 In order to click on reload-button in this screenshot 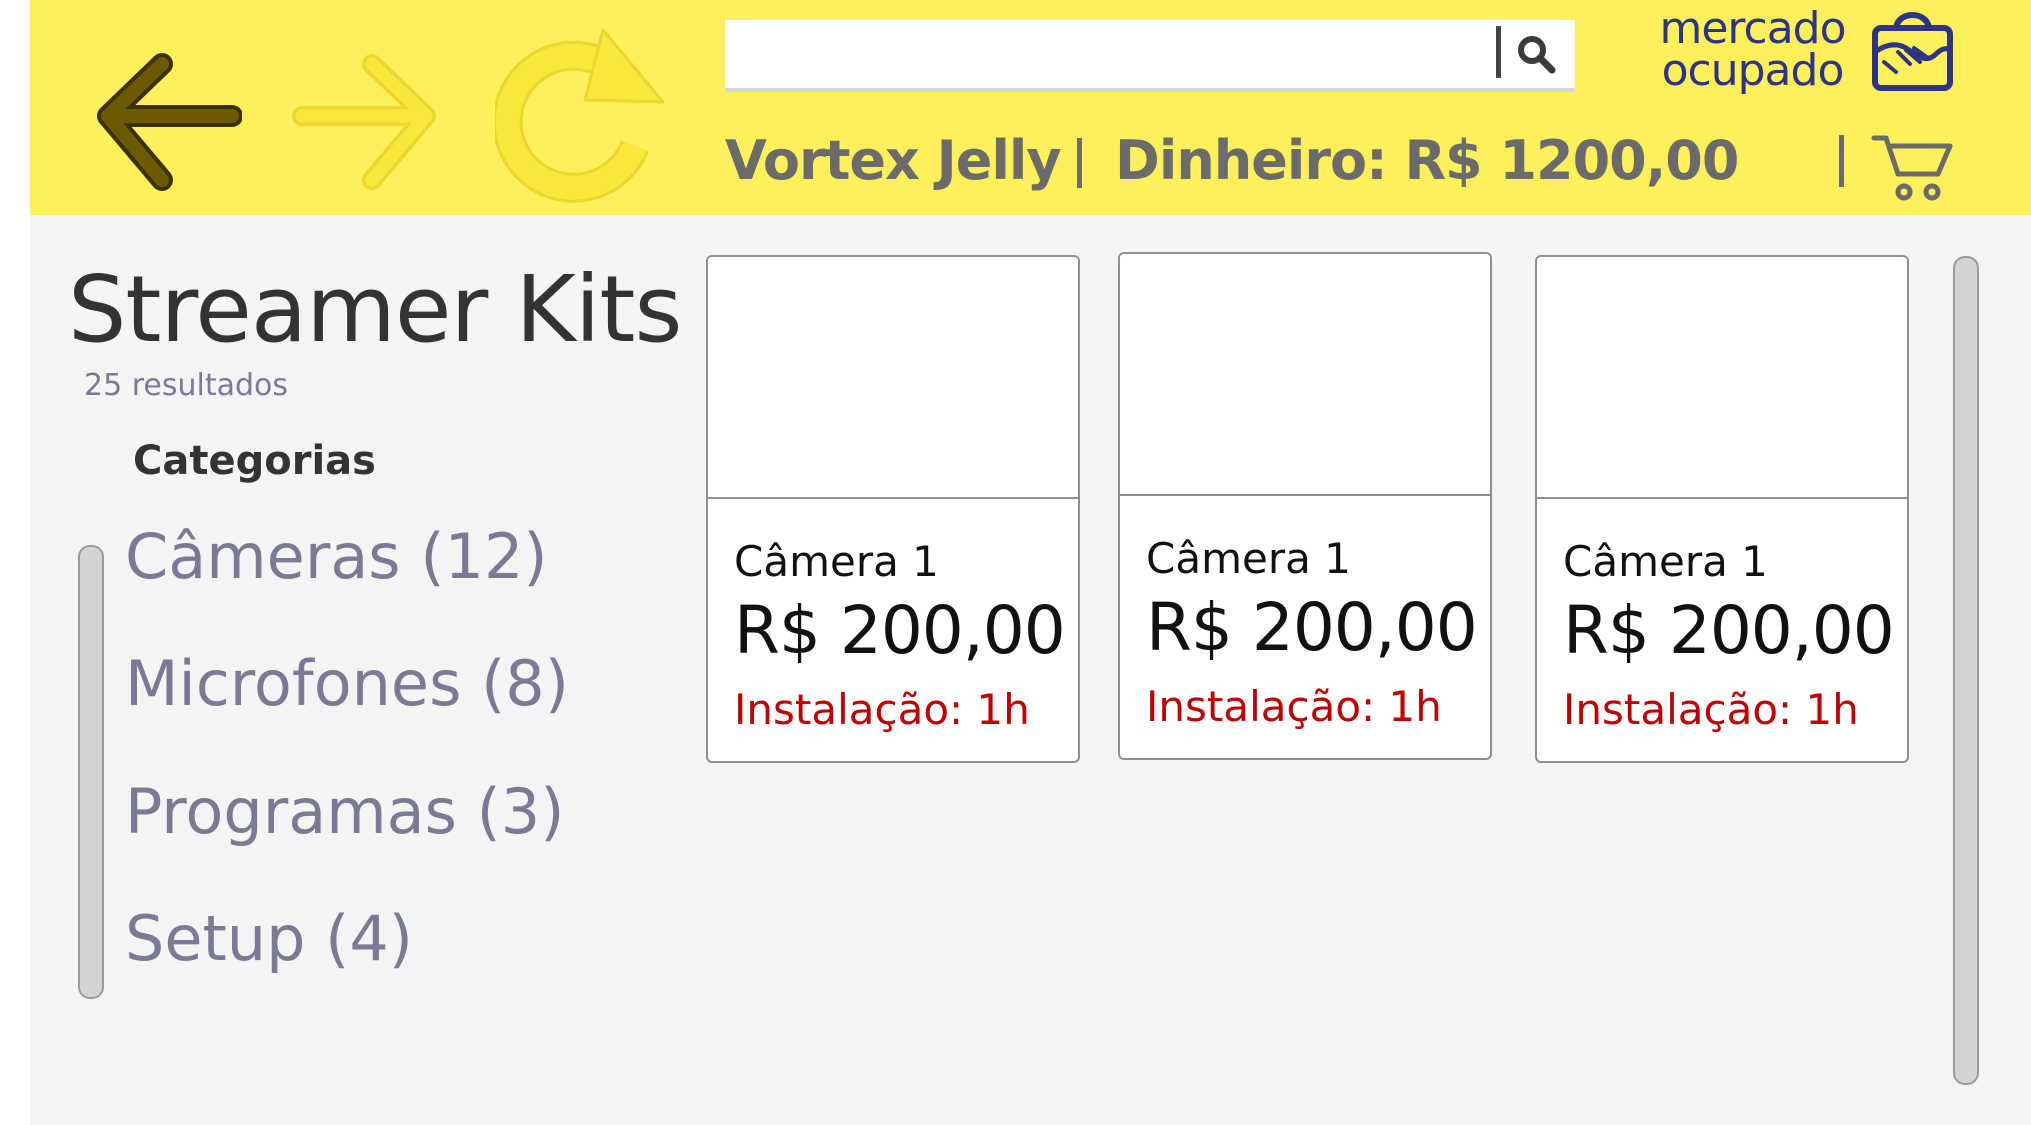, I will do `click(582, 118)`.